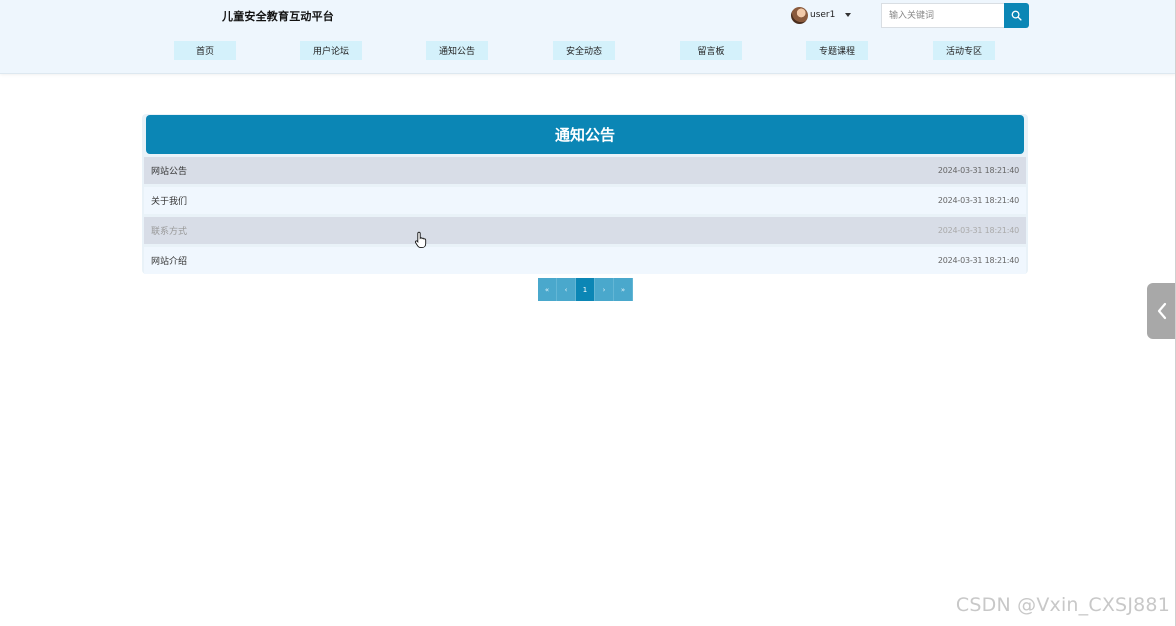 The height and width of the screenshot is (626, 1176). Describe the element at coordinates (964, 50) in the screenshot. I see `nav-item-activities: 活动专区` at that location.